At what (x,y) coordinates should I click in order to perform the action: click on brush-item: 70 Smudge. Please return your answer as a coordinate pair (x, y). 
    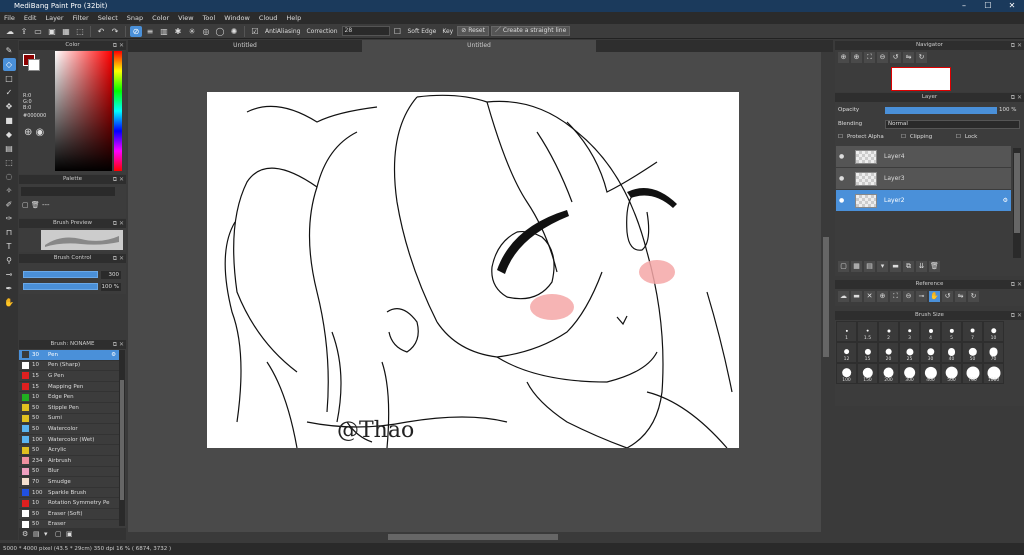
    Looking at the image, I should click on (69, 482).